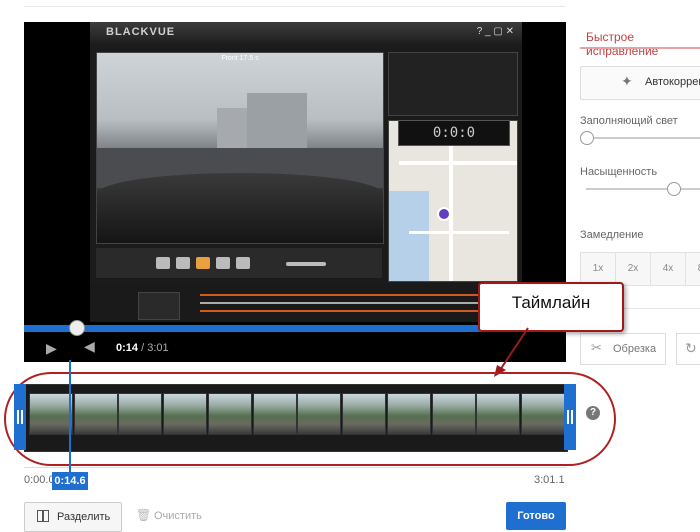 This screenshot has height=532, width=700. What do you see at coordinates (84, 517) in the screenshot?
I see `split-label: Разделить` at bounding box center [84, 517].